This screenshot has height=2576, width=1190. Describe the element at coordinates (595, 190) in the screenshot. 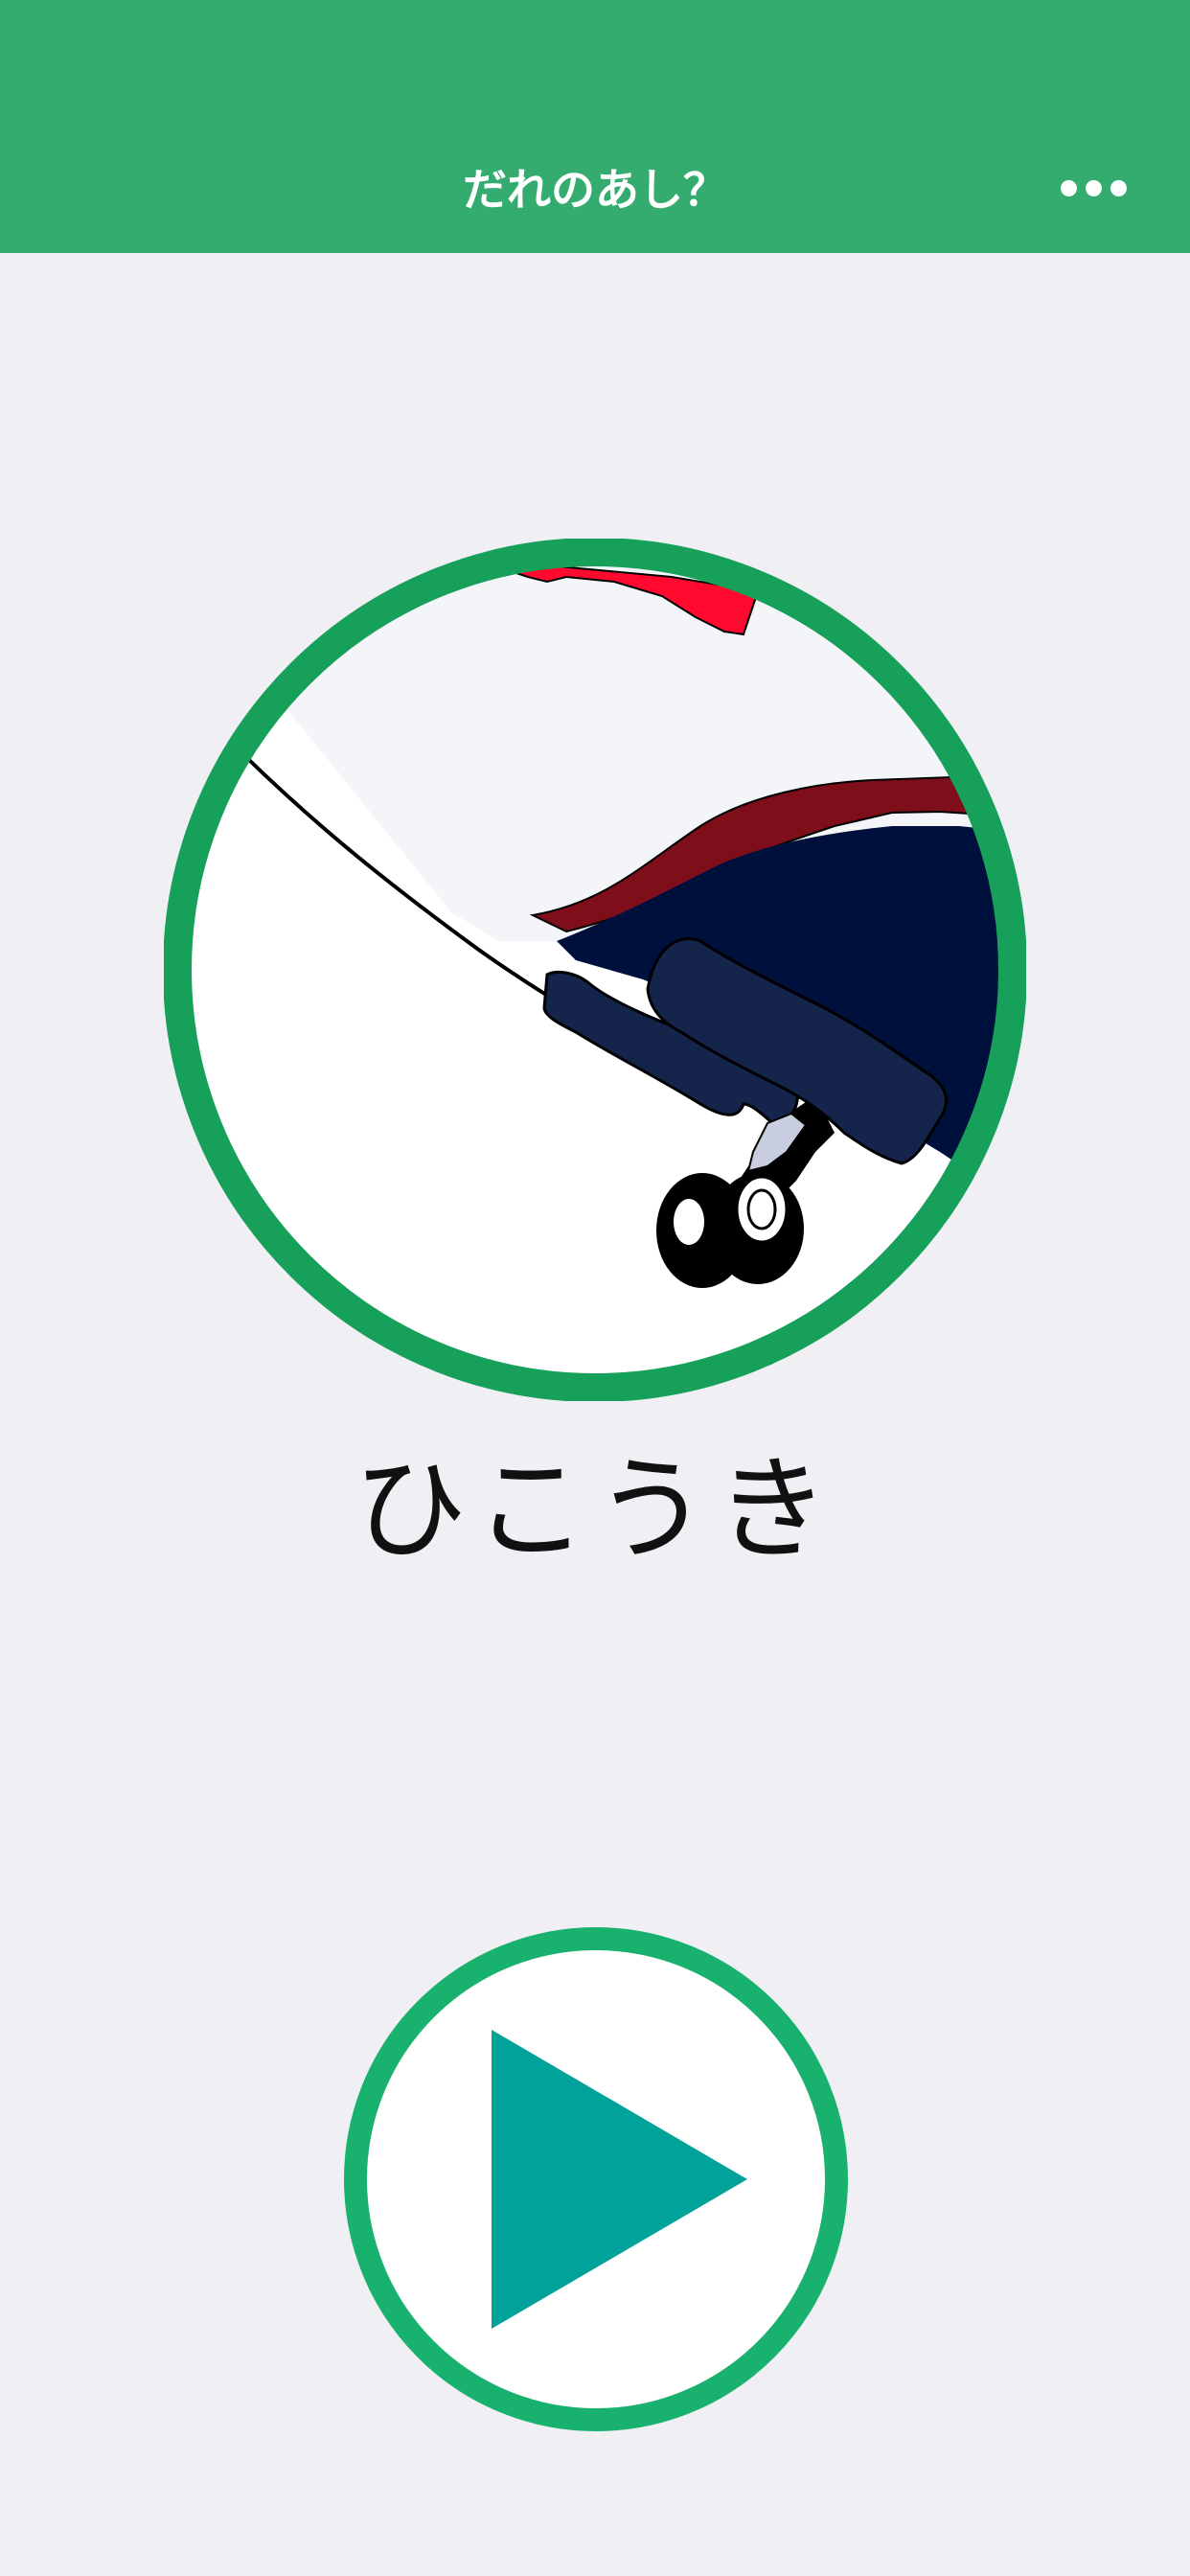

I see `page-title: だれのあし？` at that location.